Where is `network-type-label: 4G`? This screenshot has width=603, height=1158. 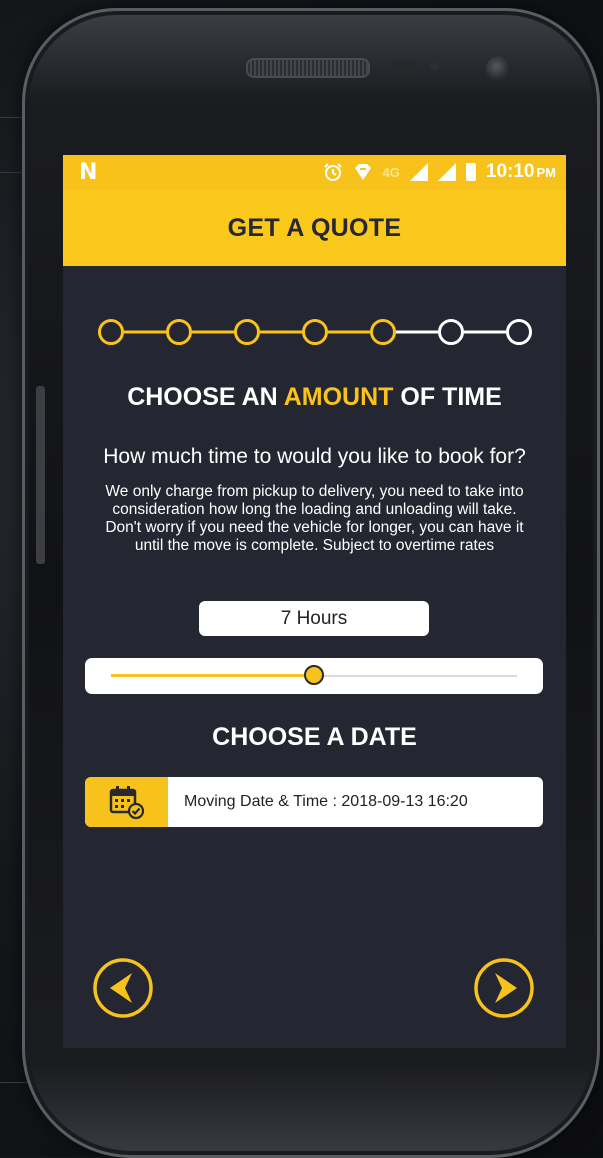
network-type-label: 4G is located at coordinates (391, 172).